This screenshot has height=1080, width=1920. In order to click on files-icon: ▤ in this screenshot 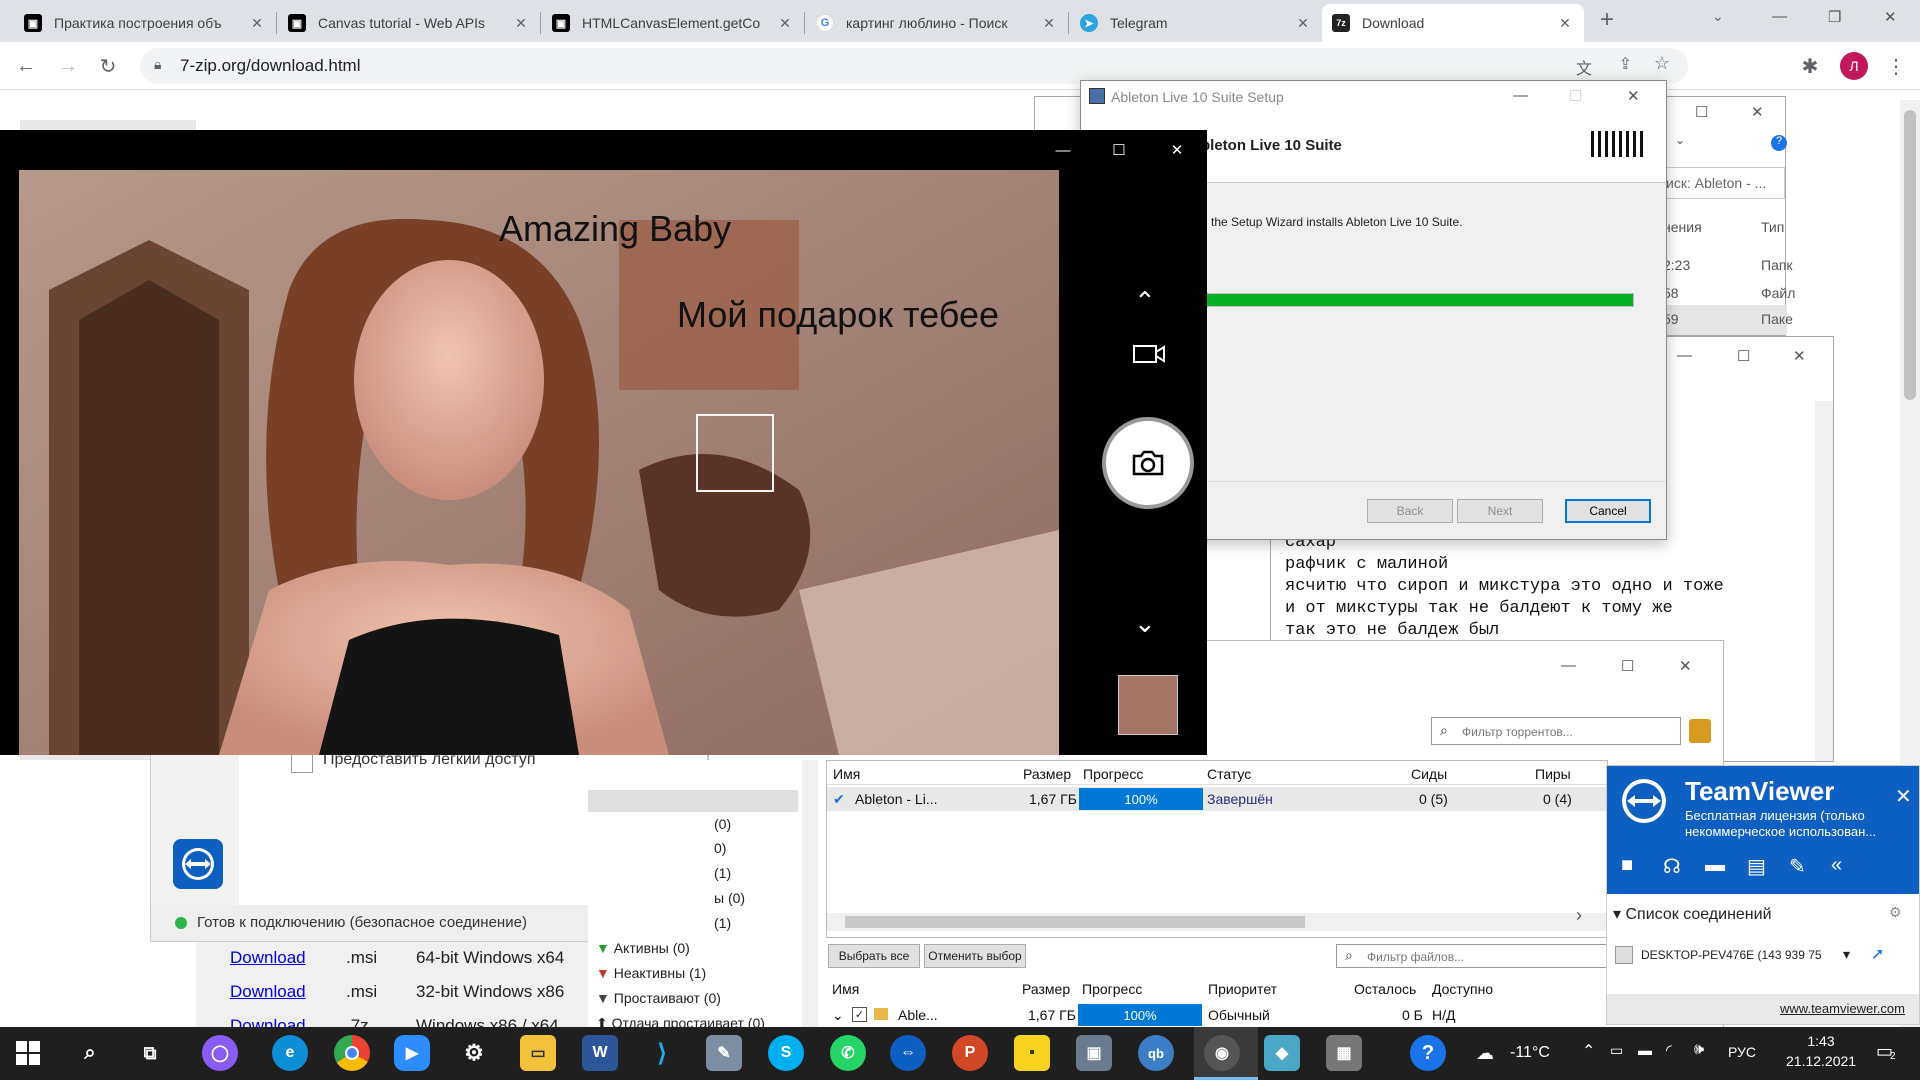, I will do `click(1756, 866)`.